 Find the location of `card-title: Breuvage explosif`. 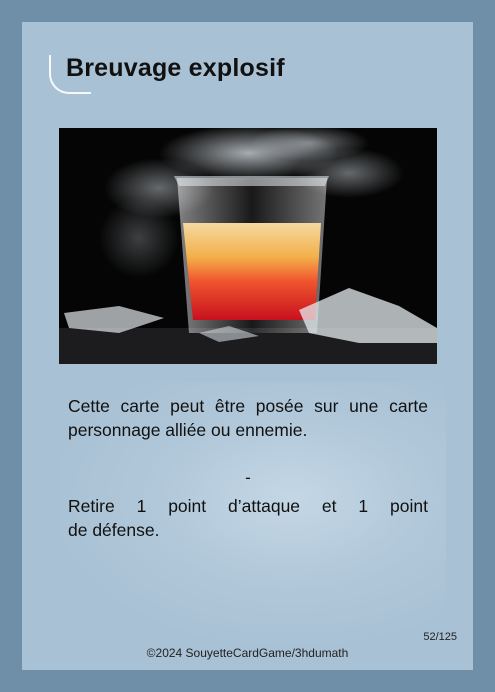

card-title: Breuvage explosif is located at coordinates (175, 68).